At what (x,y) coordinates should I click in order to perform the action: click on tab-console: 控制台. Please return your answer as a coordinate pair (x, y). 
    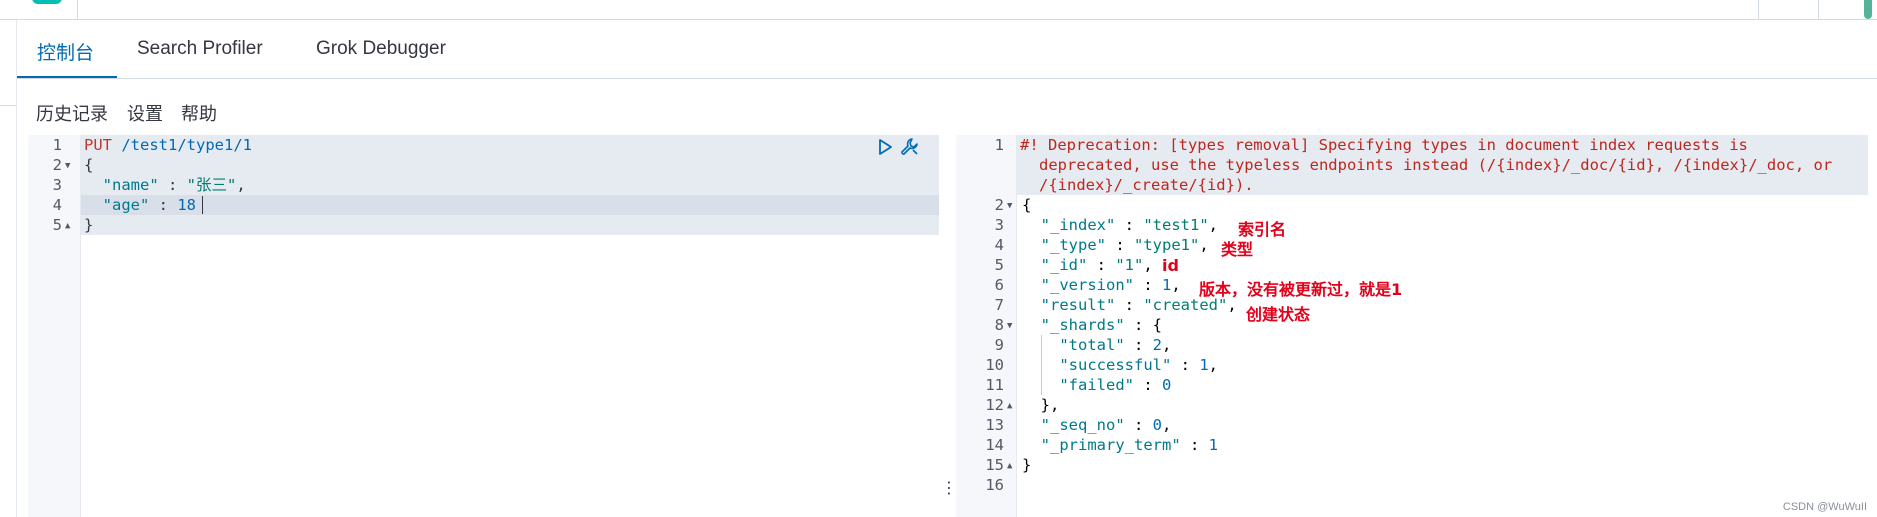
    Looking at the image, I should click on (65, 51).